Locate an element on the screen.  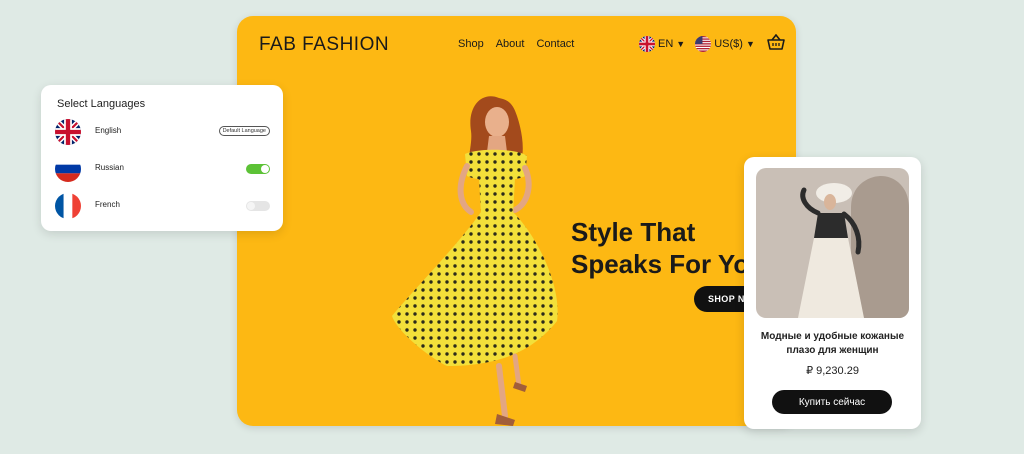
basket-icon is located at coordinates (776, 43).